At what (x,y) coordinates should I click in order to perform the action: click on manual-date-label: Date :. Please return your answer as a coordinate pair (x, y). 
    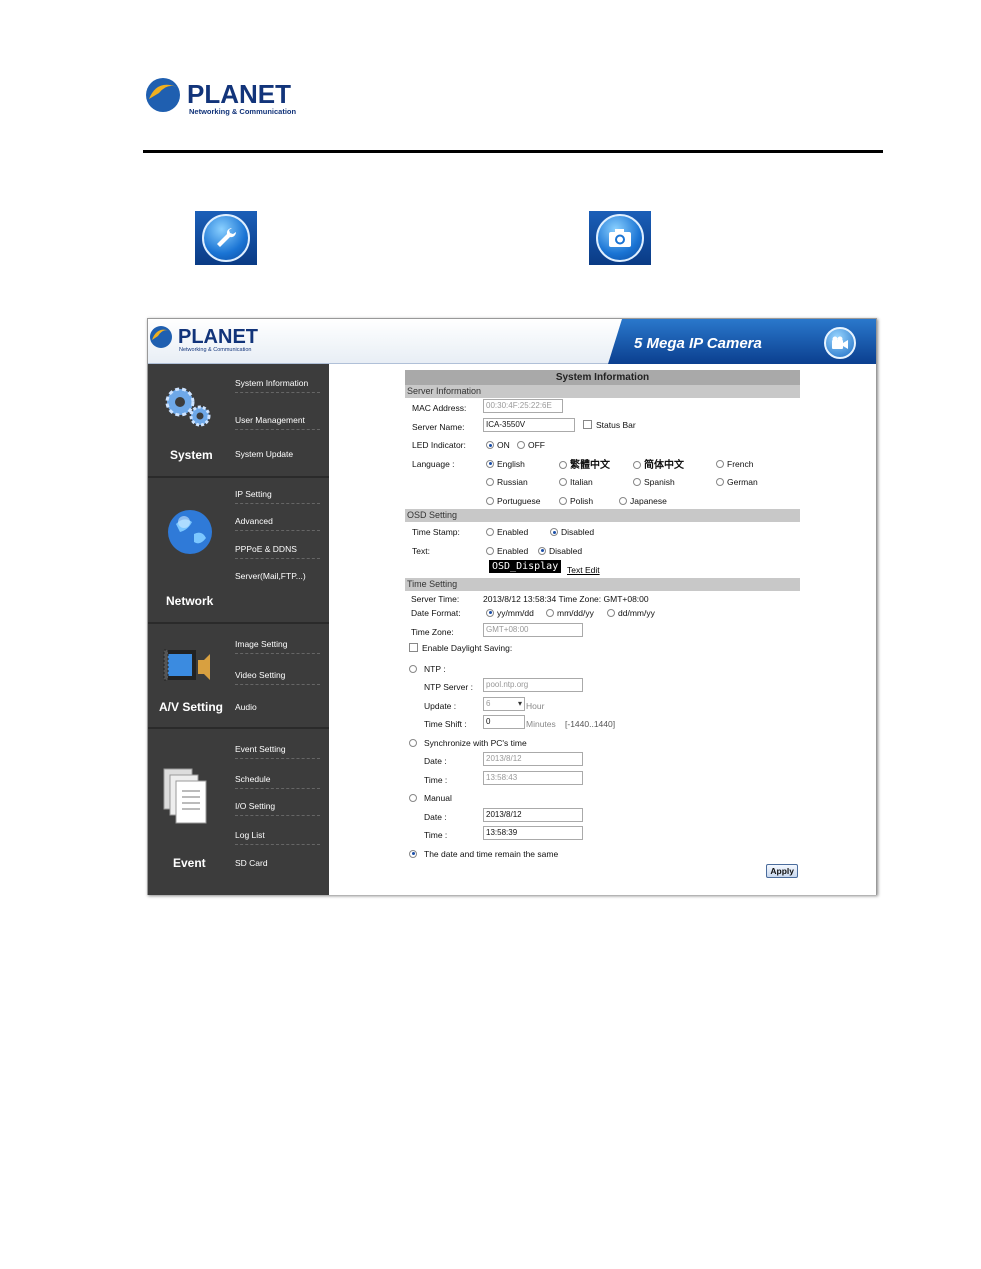
    Looking at the image, I should click on (435, 816).